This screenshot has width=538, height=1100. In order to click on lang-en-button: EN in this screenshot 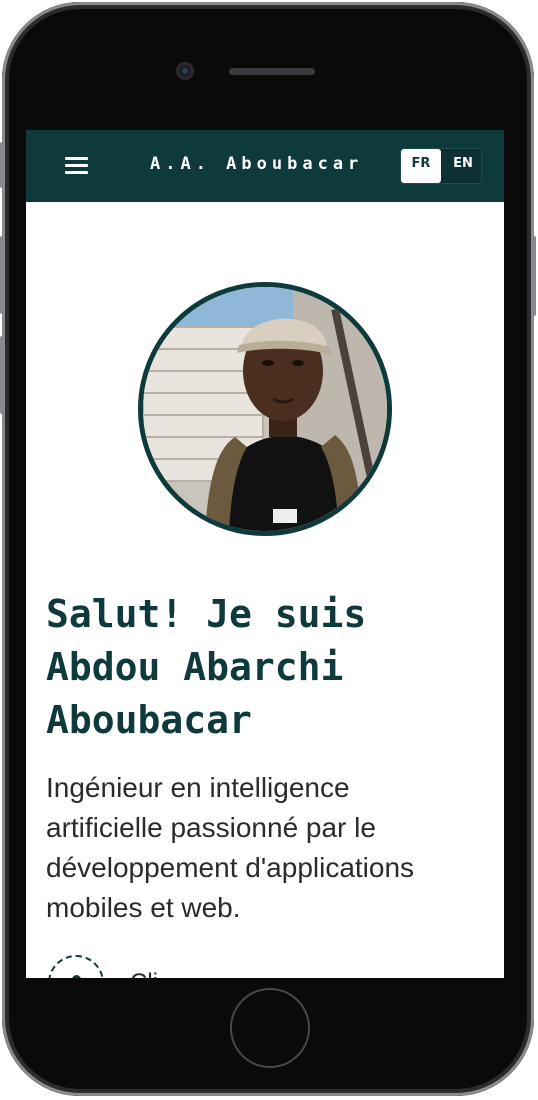, I will do `click(463, 166)`.